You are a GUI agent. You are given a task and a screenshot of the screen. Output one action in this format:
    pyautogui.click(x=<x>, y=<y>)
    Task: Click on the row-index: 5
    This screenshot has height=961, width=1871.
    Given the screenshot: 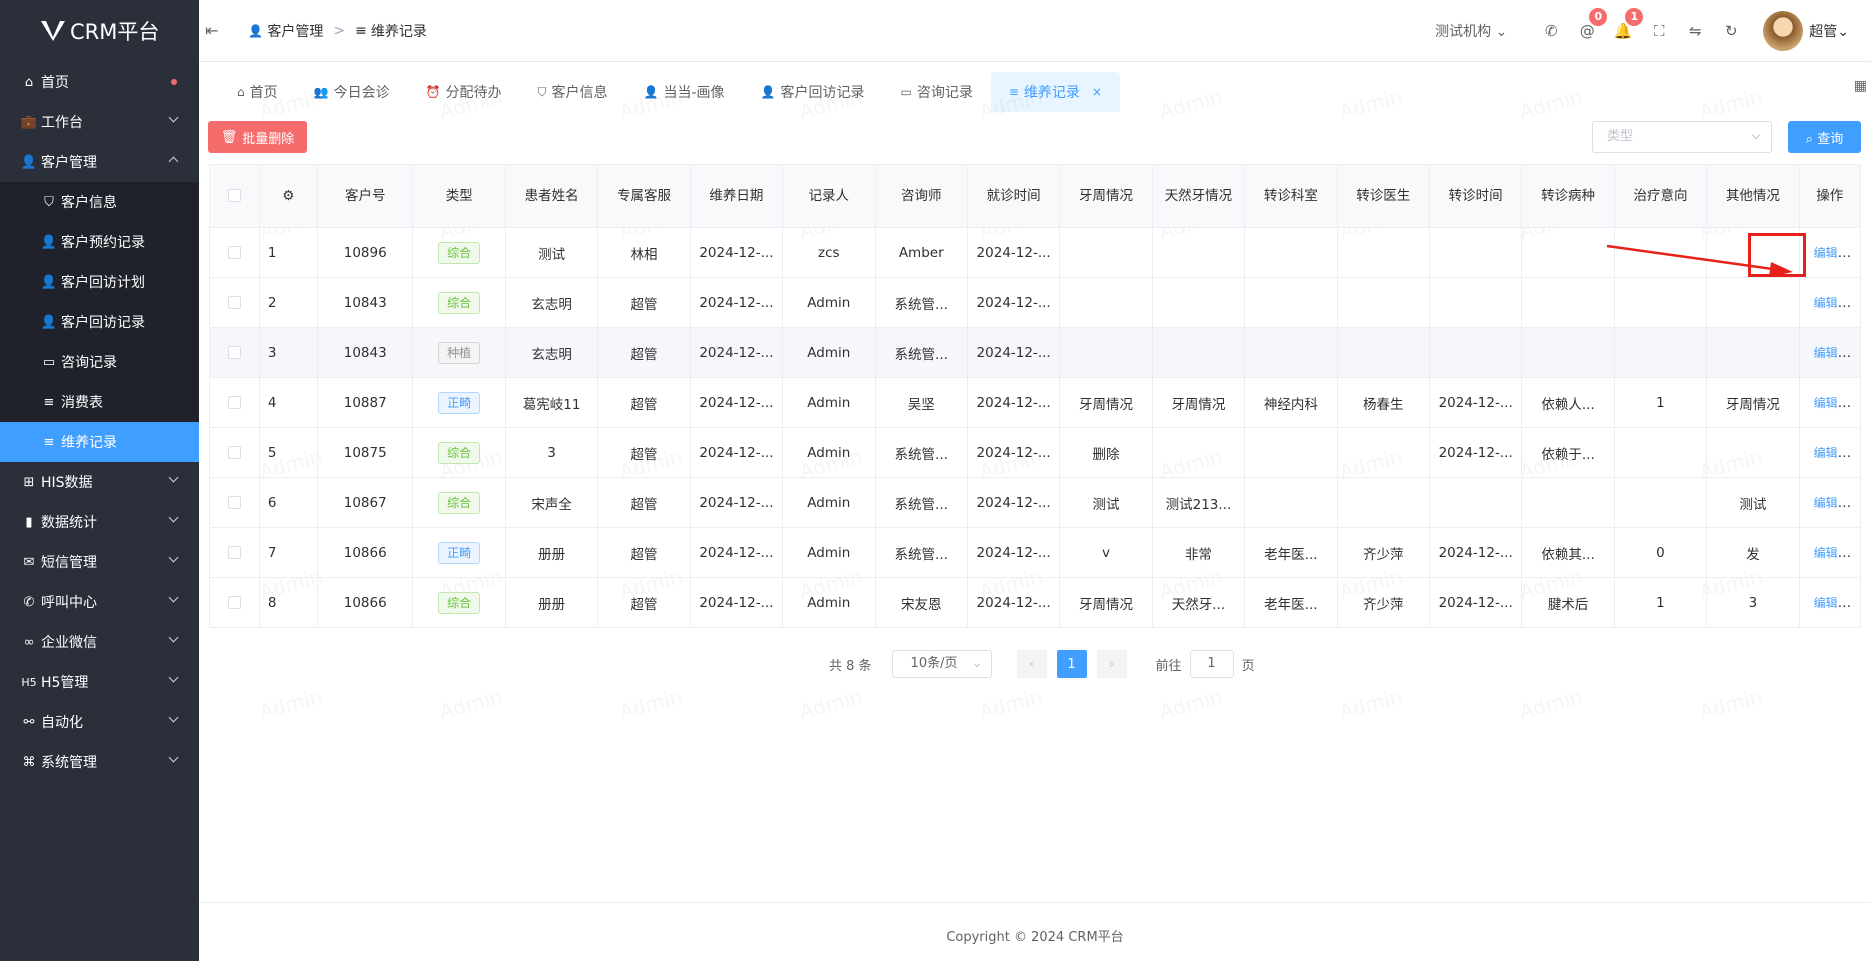 What is the action you would take?
    pyautogui.click(x=288, y=452)
    